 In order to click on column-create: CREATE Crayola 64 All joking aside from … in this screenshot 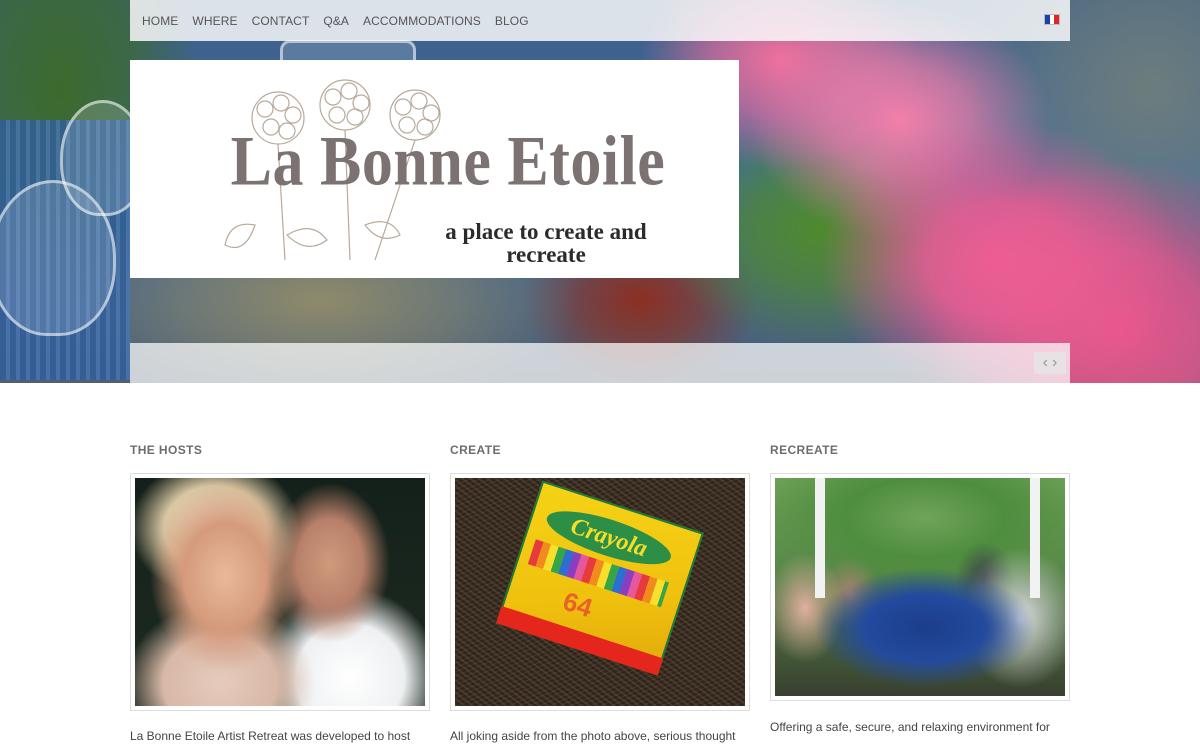, I will do `click(600, 593)`.